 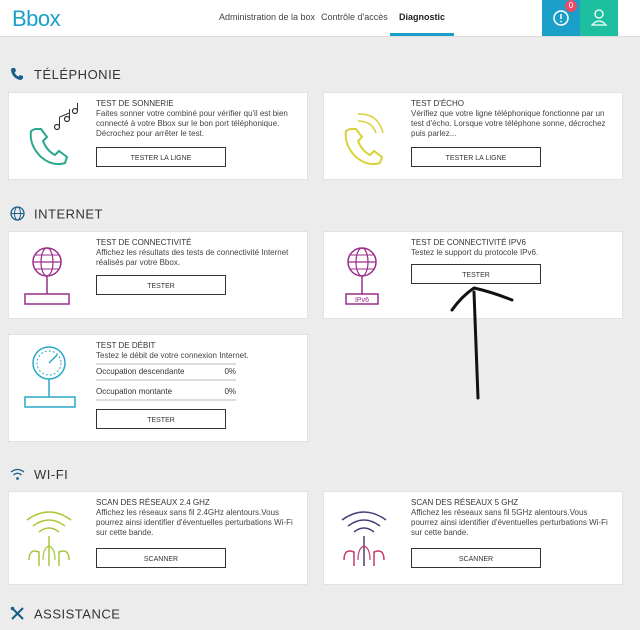 What do you see at coordinates (51, 474) in the screenshot?
I see `section-wifi-label: WI-FI` at bounding box center [51, 474].